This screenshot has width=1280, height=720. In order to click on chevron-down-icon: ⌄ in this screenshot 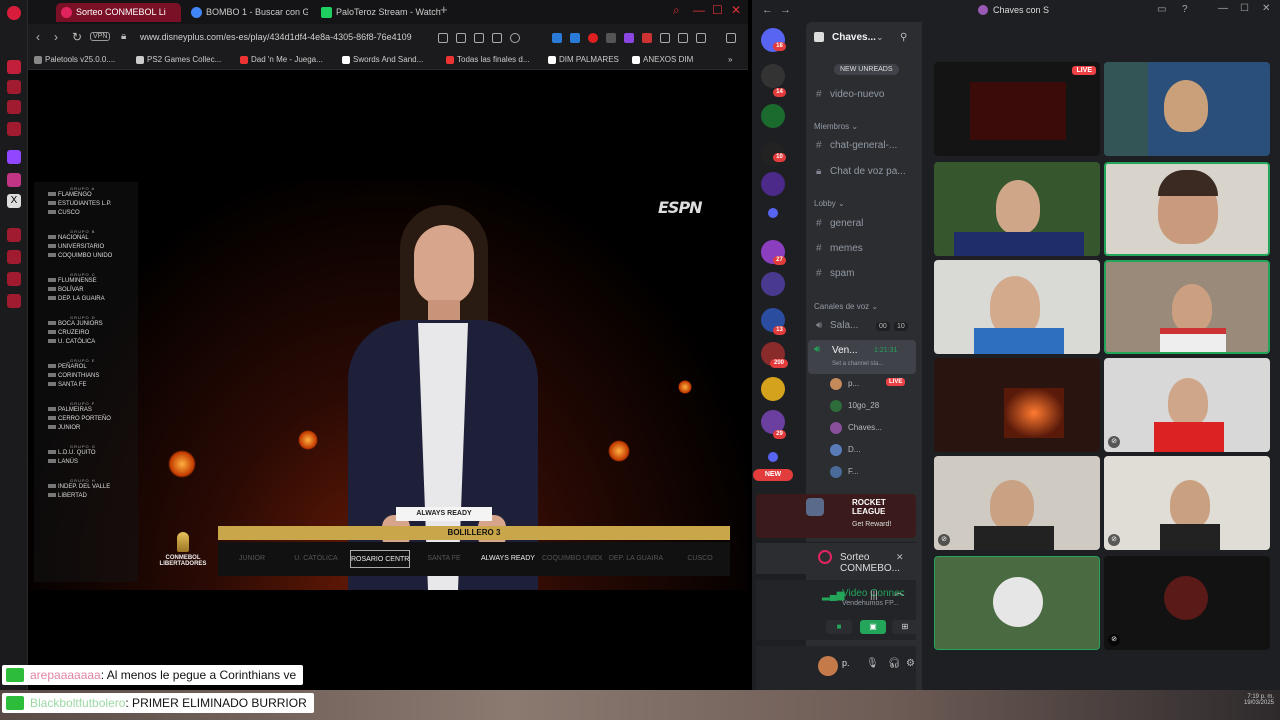, I will do `click(880, 37)`.